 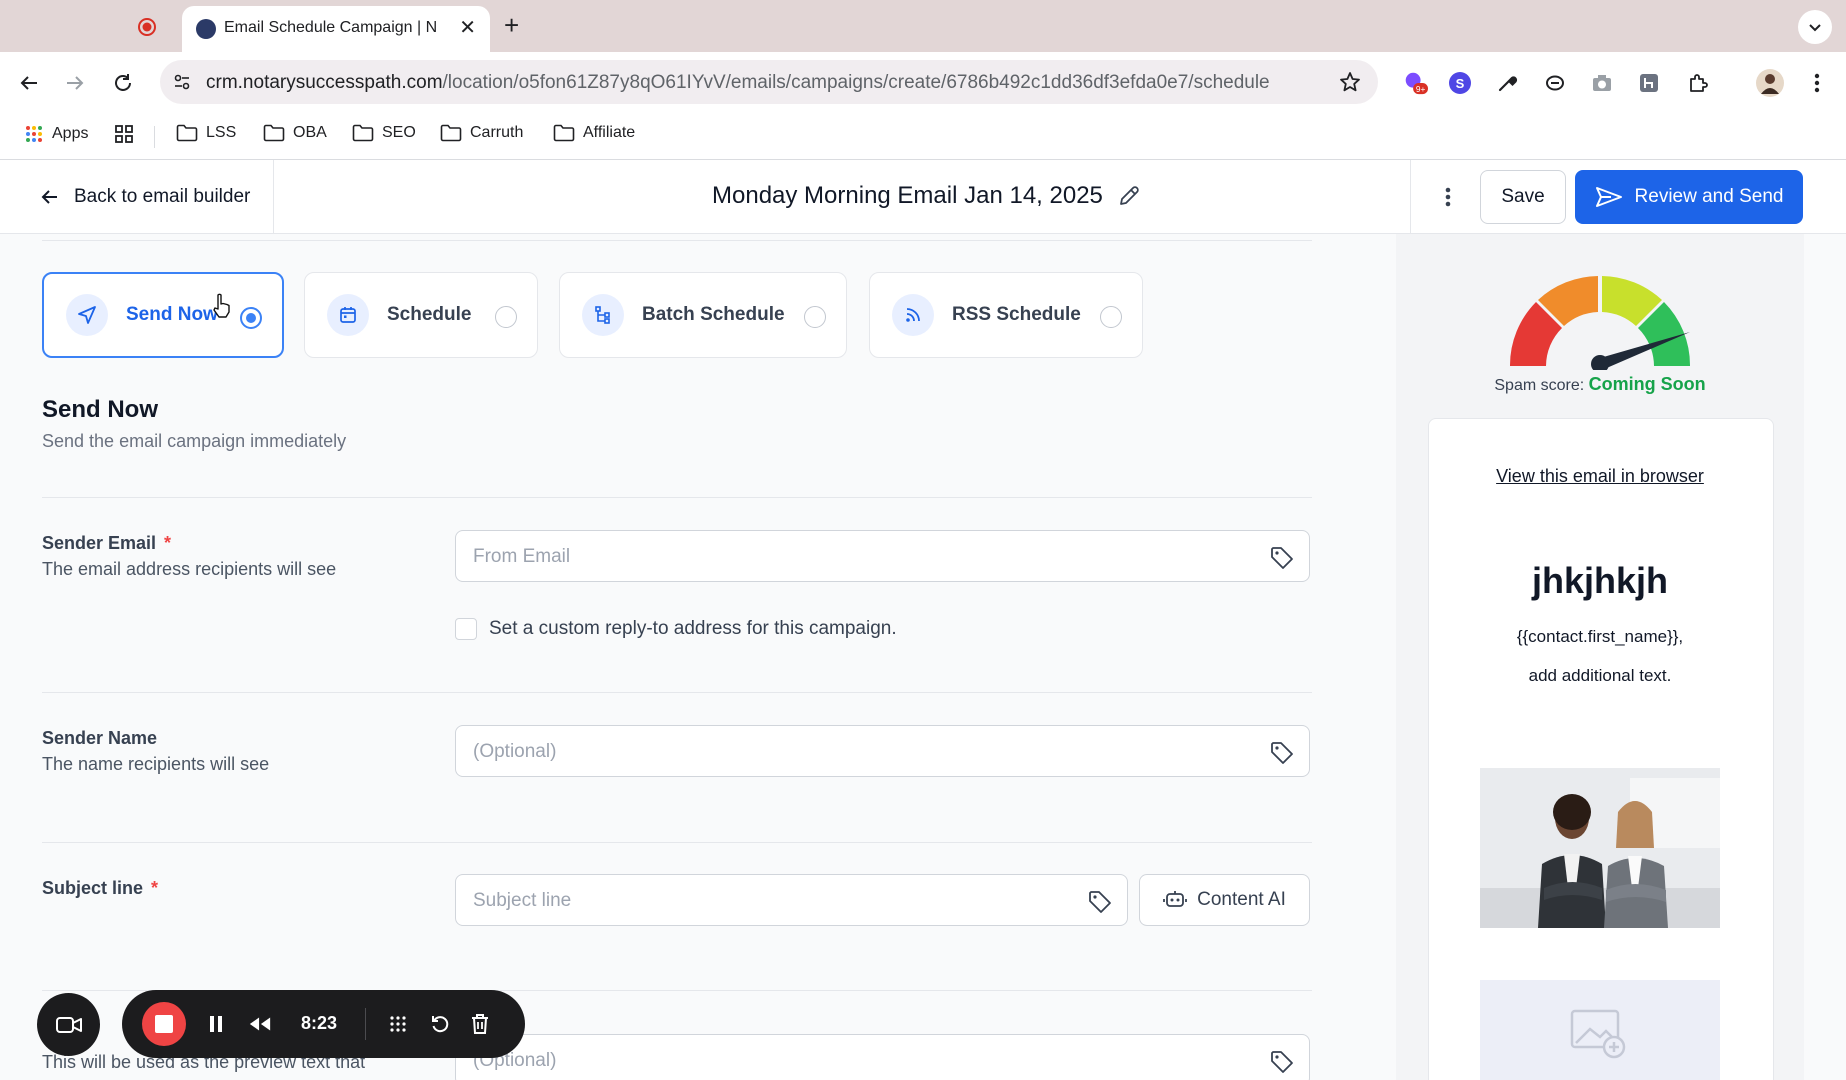 What do you see at coordinates (1410, 197) in the screenshot?
I see `header-divider` at bounding box center [1410, 197].